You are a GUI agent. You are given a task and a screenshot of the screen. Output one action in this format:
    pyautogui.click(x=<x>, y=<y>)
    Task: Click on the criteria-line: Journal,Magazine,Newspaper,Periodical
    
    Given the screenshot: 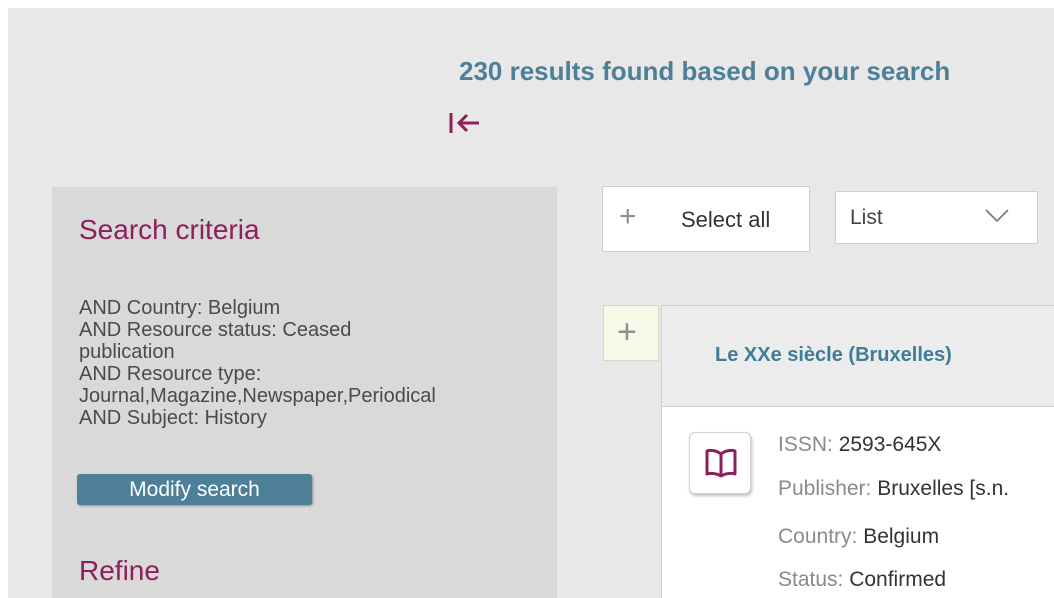 What is the action you would take?
    pyautogui.click(x=257, y=396)
    